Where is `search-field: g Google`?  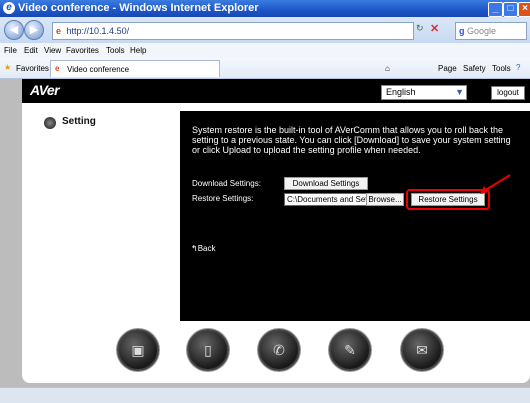 search-field: g Google is located at coordinates (491, 31).